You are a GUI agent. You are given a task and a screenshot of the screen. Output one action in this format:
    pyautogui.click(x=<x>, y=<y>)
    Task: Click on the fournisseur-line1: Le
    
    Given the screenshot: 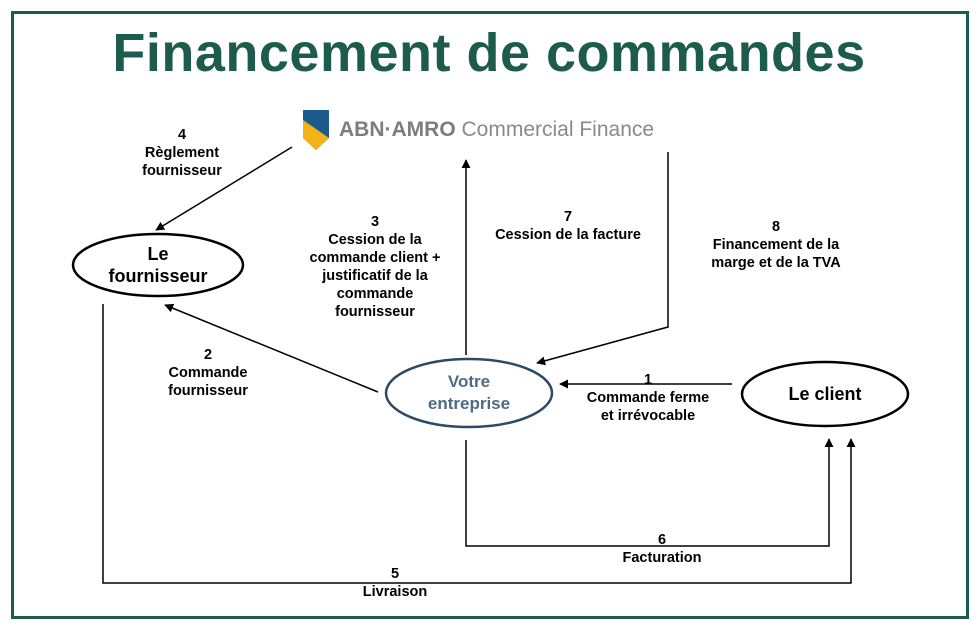 What is the action you would take?
    pyautogui.click(x=158, y=254)
    